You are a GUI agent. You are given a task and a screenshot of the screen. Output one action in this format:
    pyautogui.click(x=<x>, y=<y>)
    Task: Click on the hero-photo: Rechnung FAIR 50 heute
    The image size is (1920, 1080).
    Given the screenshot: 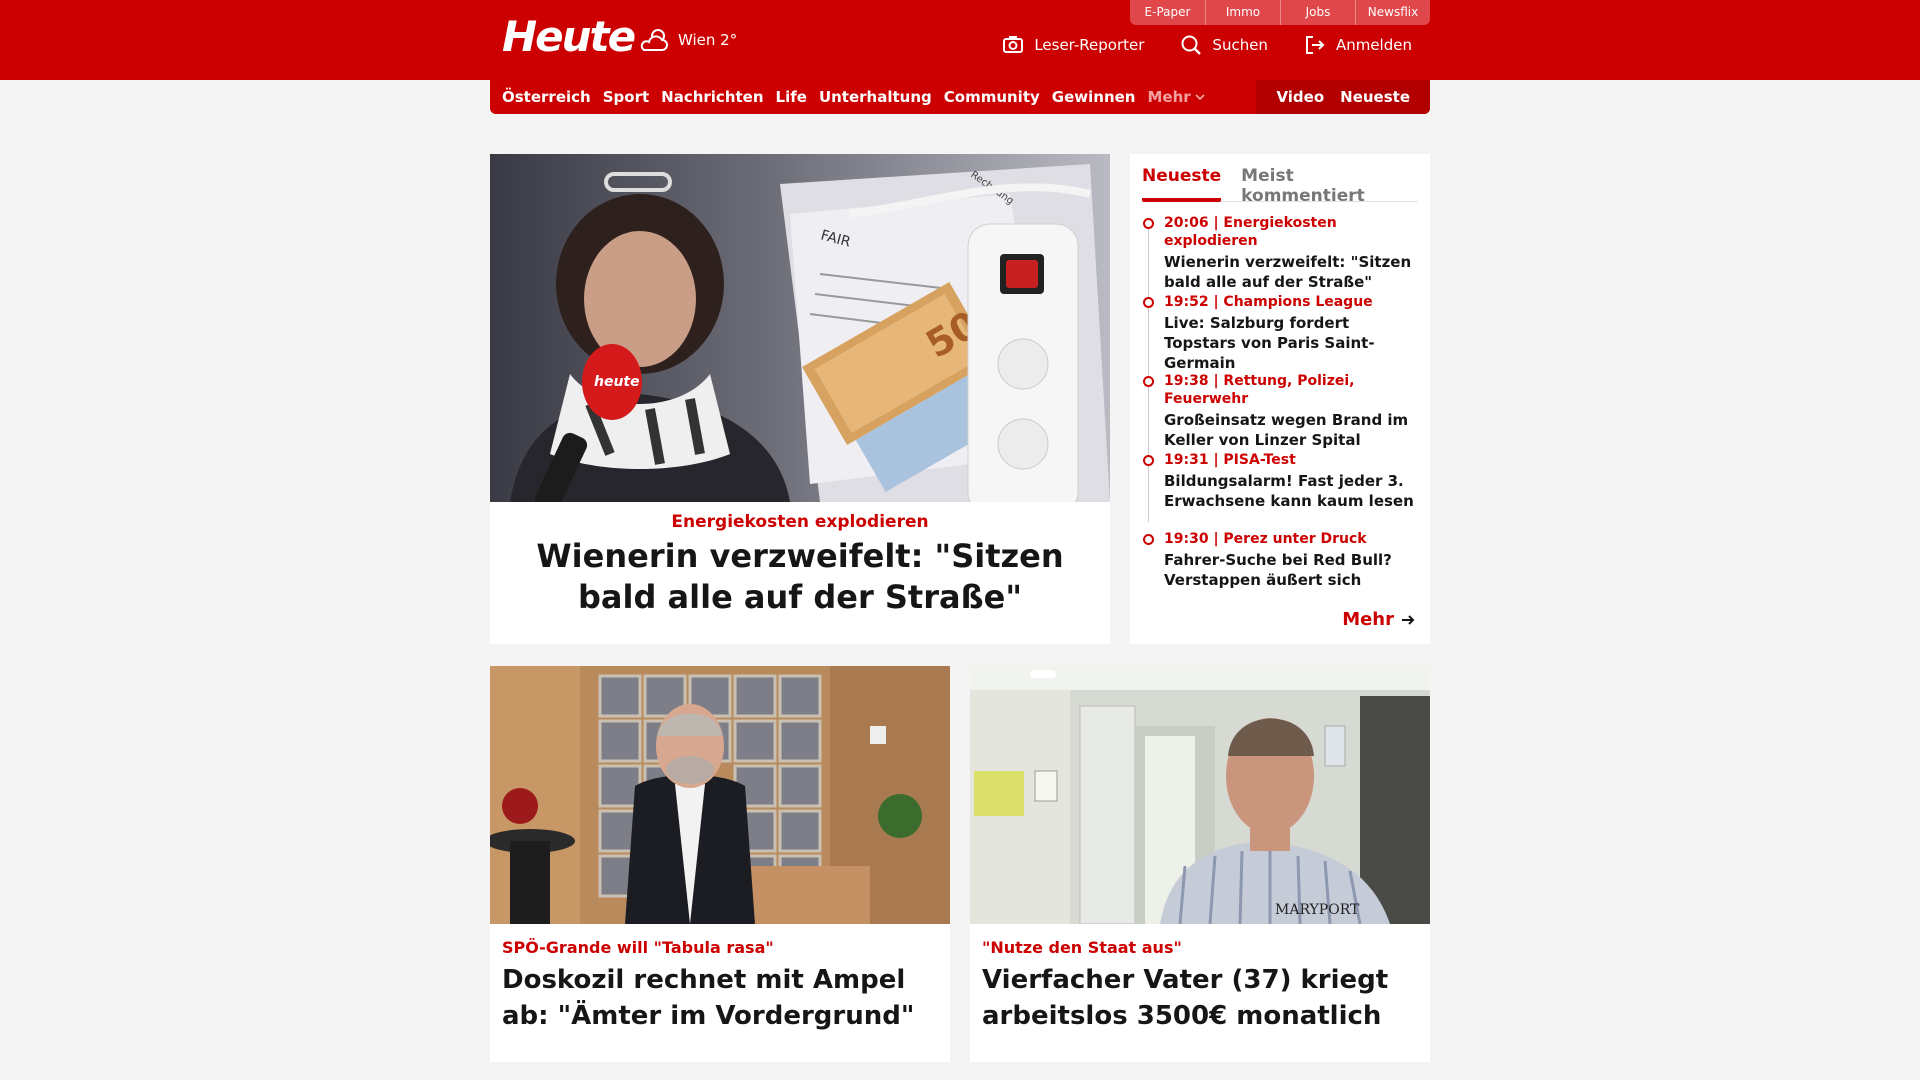 What is the action you would take?
    pyautogui.click(x=800, y=328)
    